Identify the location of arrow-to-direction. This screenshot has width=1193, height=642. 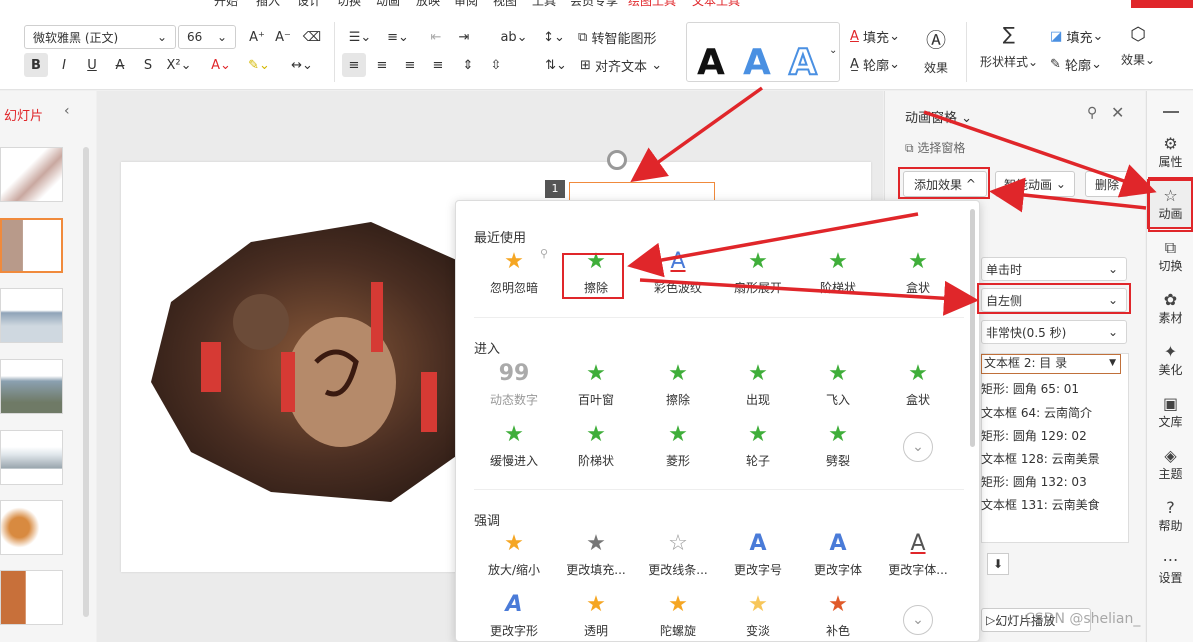
(809, 297).